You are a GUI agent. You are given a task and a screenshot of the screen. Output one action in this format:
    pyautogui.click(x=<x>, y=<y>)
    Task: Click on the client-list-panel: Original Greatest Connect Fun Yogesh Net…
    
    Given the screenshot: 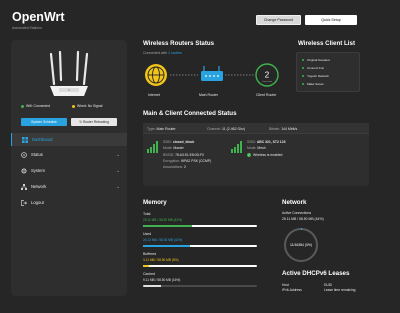 What is the action you would take?
    pyautogui.click(x=328, y=72)
    